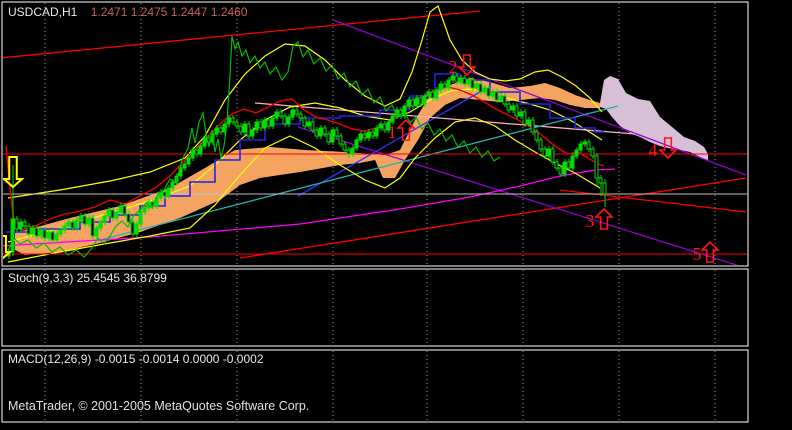 The height and width of the screenshot is (430, 792). What do you see at coordinates (87, 278) in the screenshot?
I see `stoch-indicator-label: Stoch(9,3,3) 25.4545 36.8799` at bounding box center [87, 278].